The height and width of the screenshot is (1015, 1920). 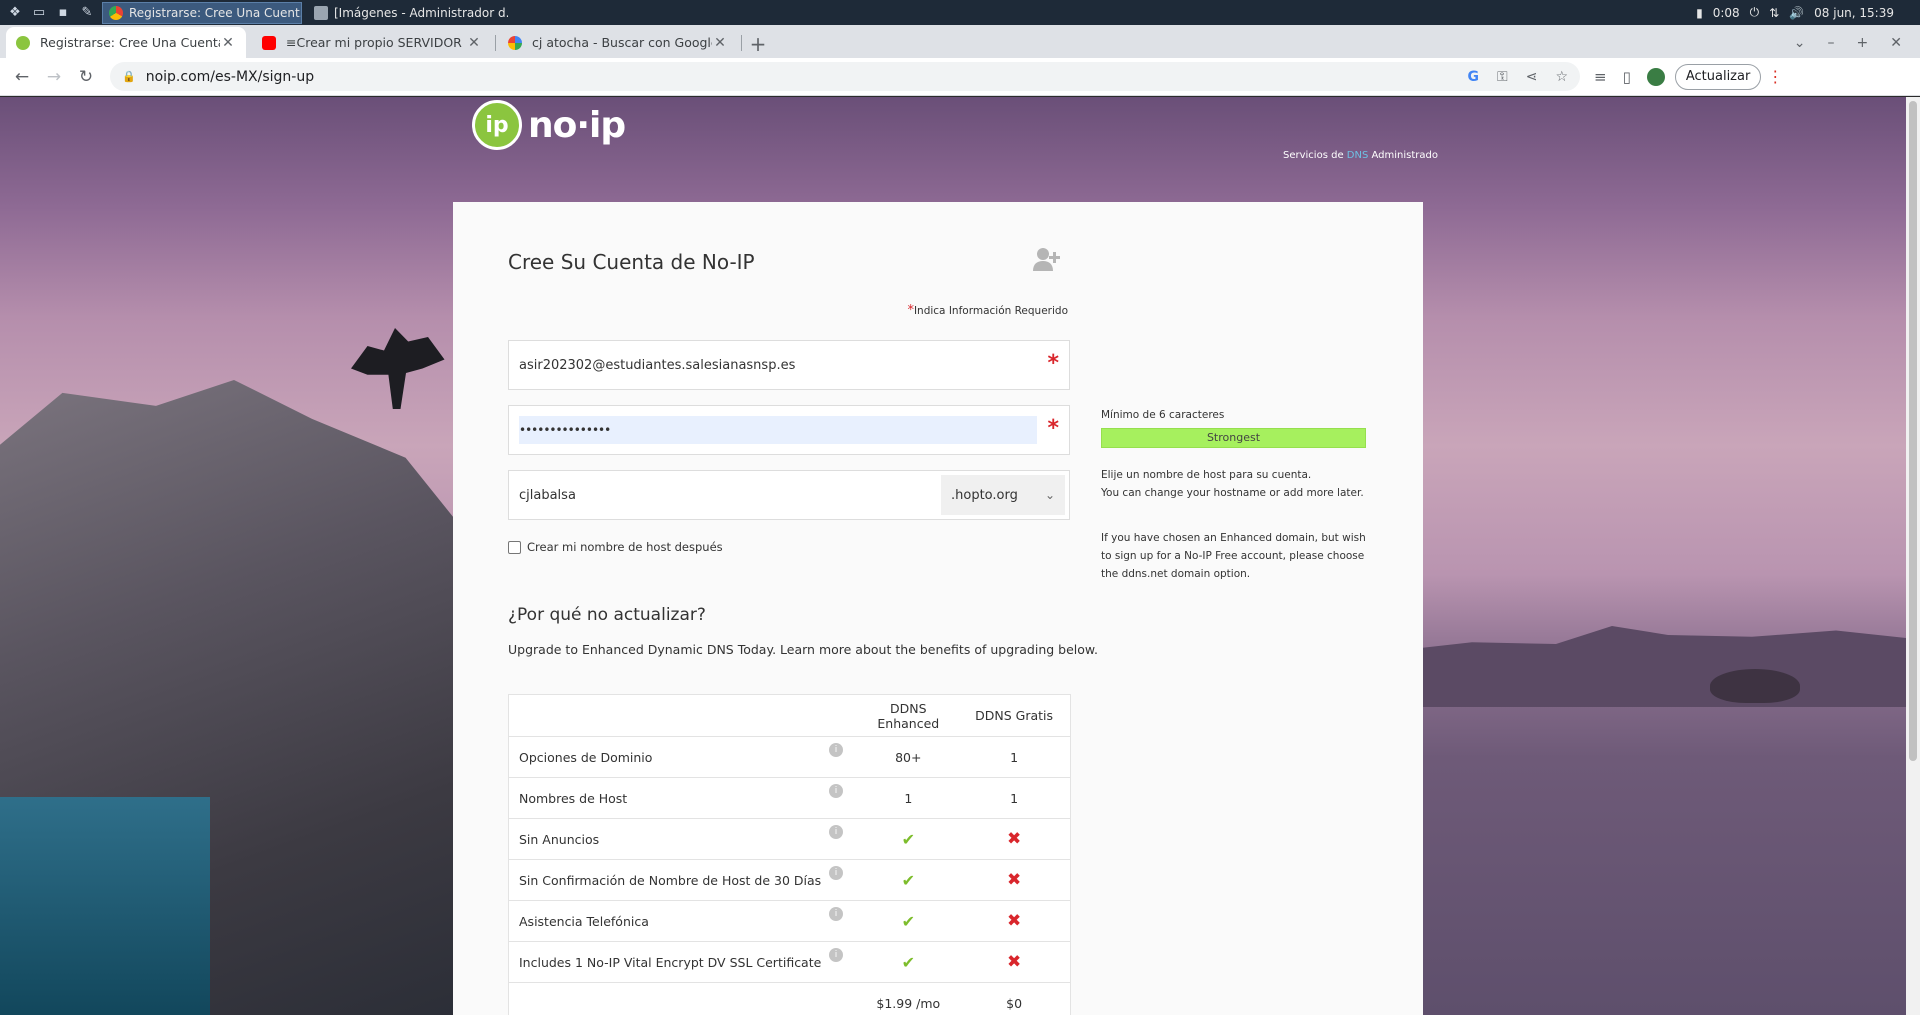 I want to click on clock: 08 jun, 15:39, so click(x=1854, y=13).